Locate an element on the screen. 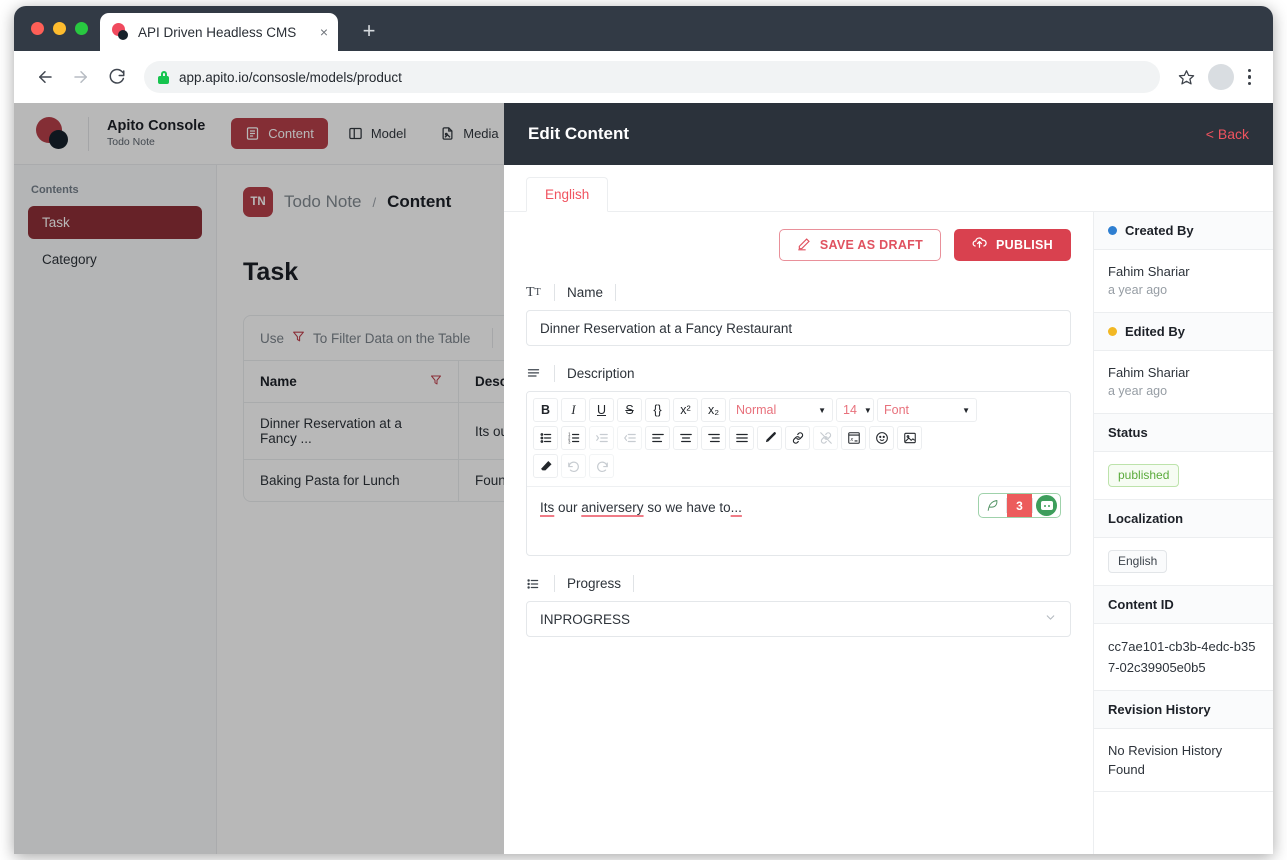 The width and height of the screenshot is (1287, 860). toolbar-row-1: B I U S {} x² x₂ Normal ▼ 14 ▼ Font ▼ is located at coordinates (798, 410).